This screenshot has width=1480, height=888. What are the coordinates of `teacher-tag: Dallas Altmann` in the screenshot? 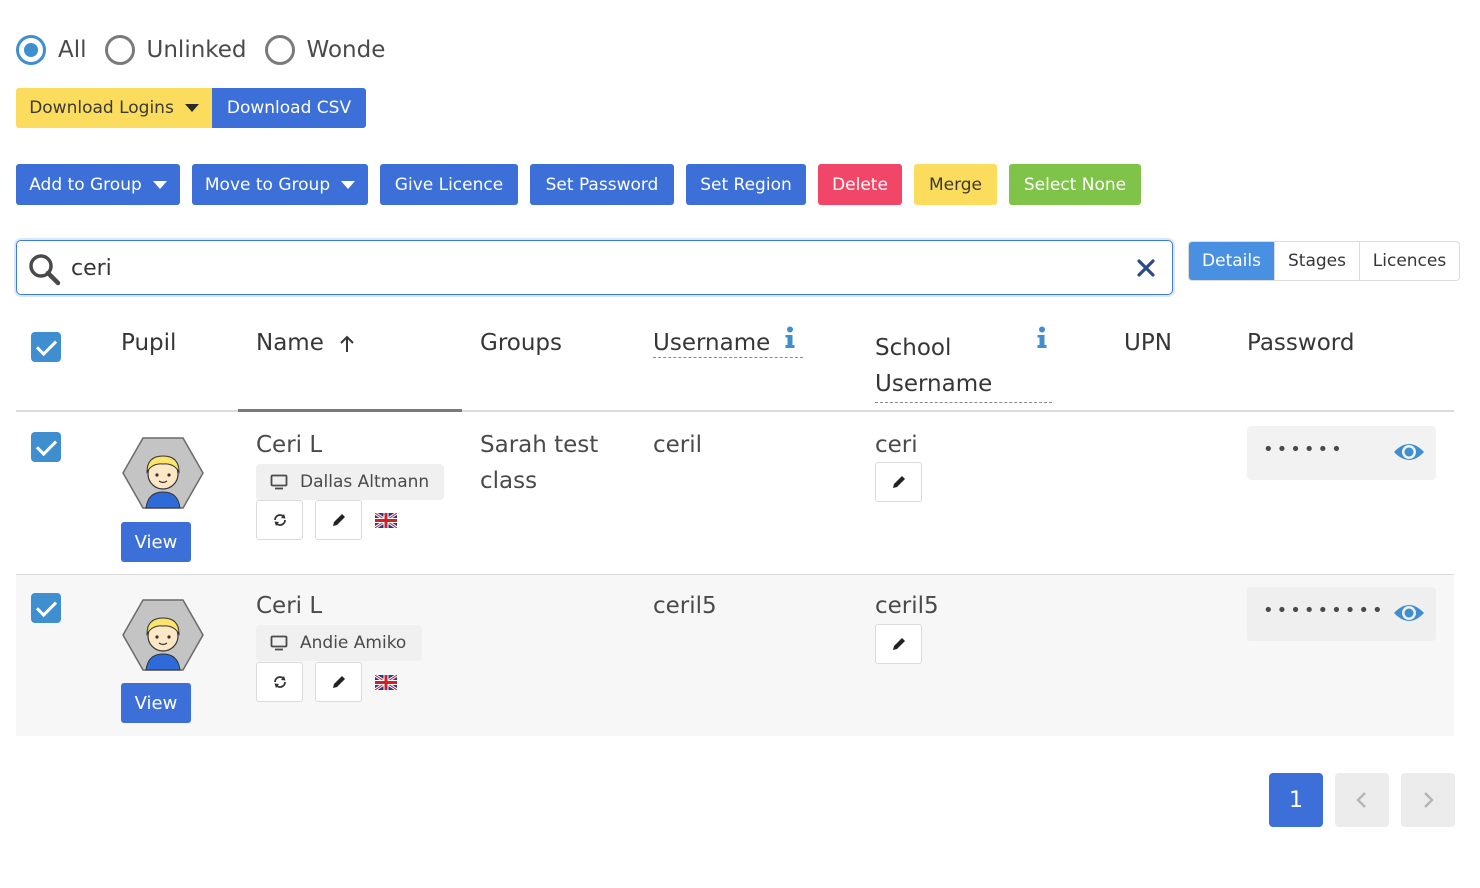 It's located at (350, 482).